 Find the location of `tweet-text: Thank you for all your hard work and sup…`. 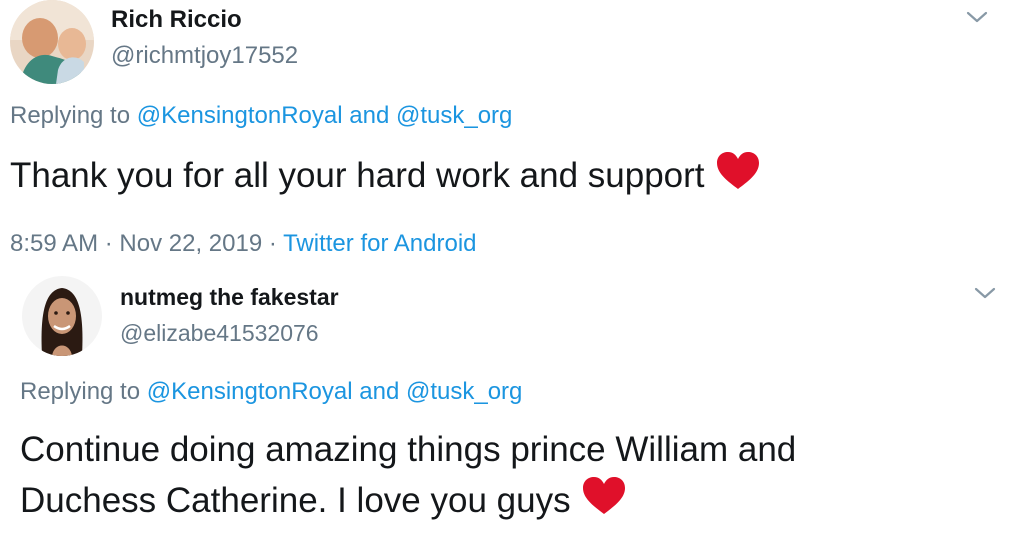

tweet-text: Thank you for all your hard work and sup… is located at coordinates (385, 177).